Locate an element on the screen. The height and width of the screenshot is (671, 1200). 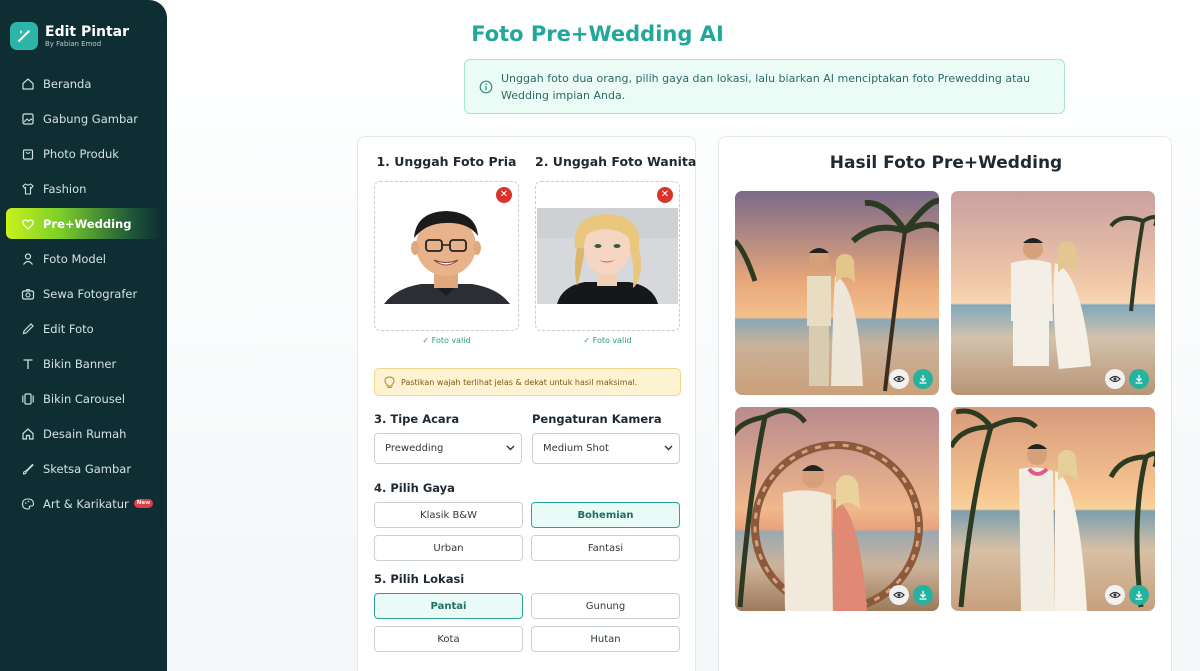
sidebar-item-art-karikatur: Art & Karikatur New is located at coordinates (83, 503).